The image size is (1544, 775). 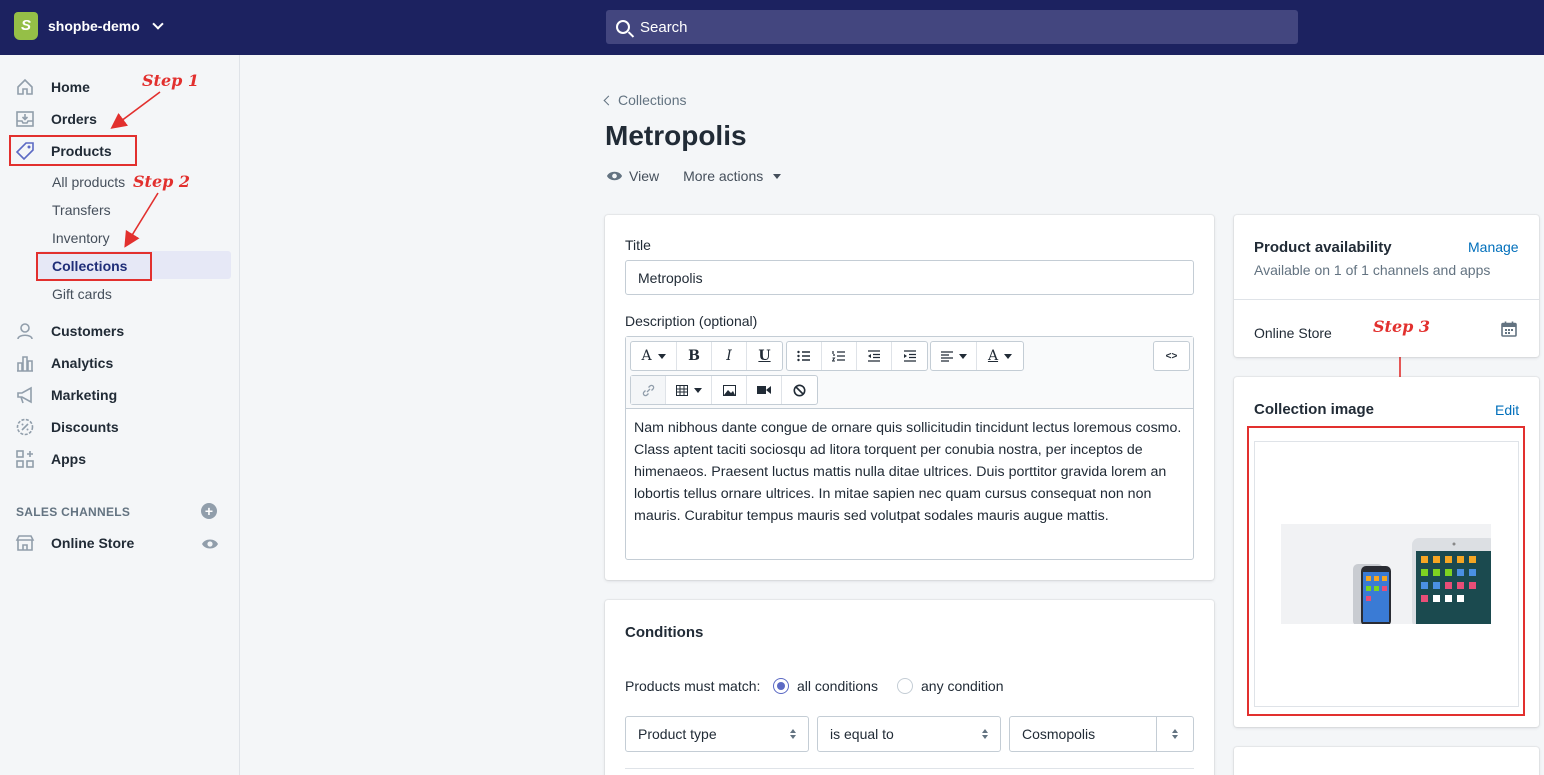 I want to click on clear-formatting-button, so click(x=799, y=390).